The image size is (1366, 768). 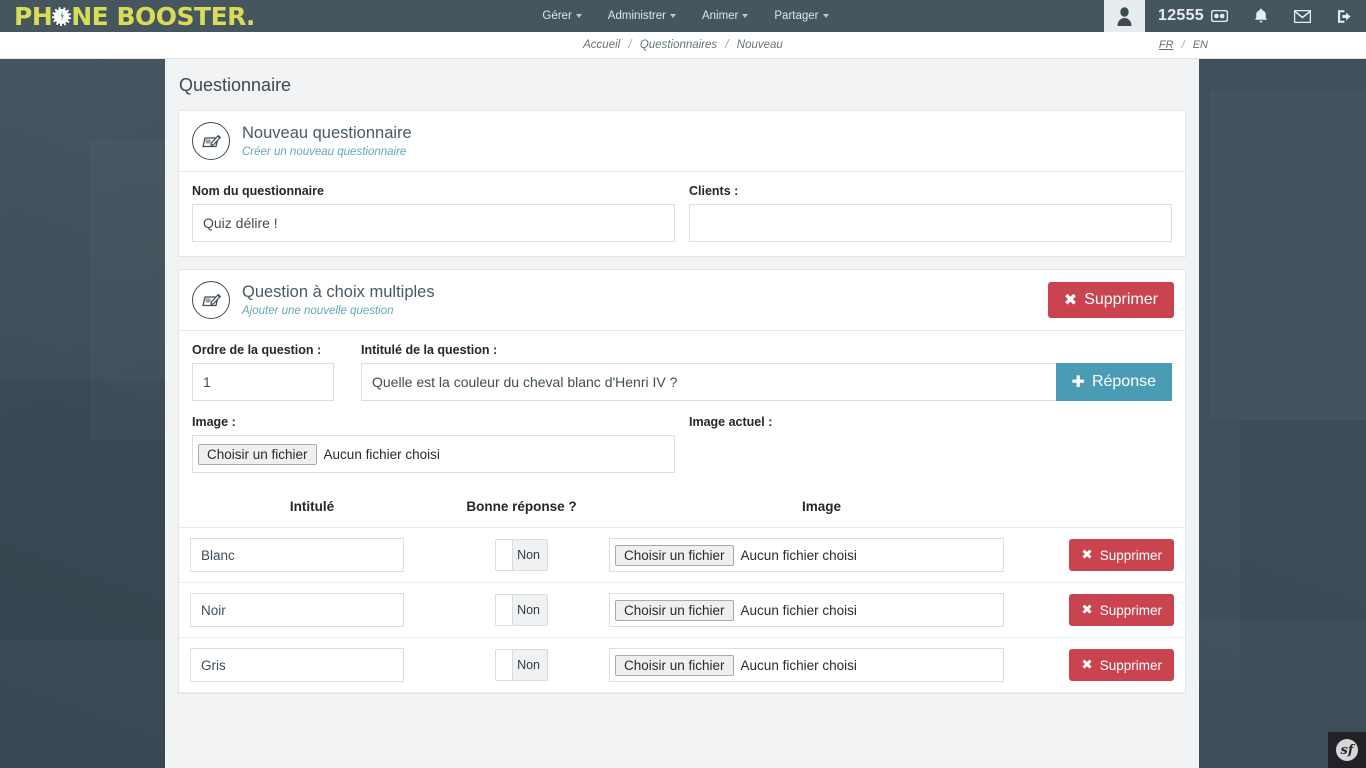 What do you see at coordinates (1123, 381) in the screenshot?
I see `add-reponse-label: Réponse` at bounding box center [1123, 381].